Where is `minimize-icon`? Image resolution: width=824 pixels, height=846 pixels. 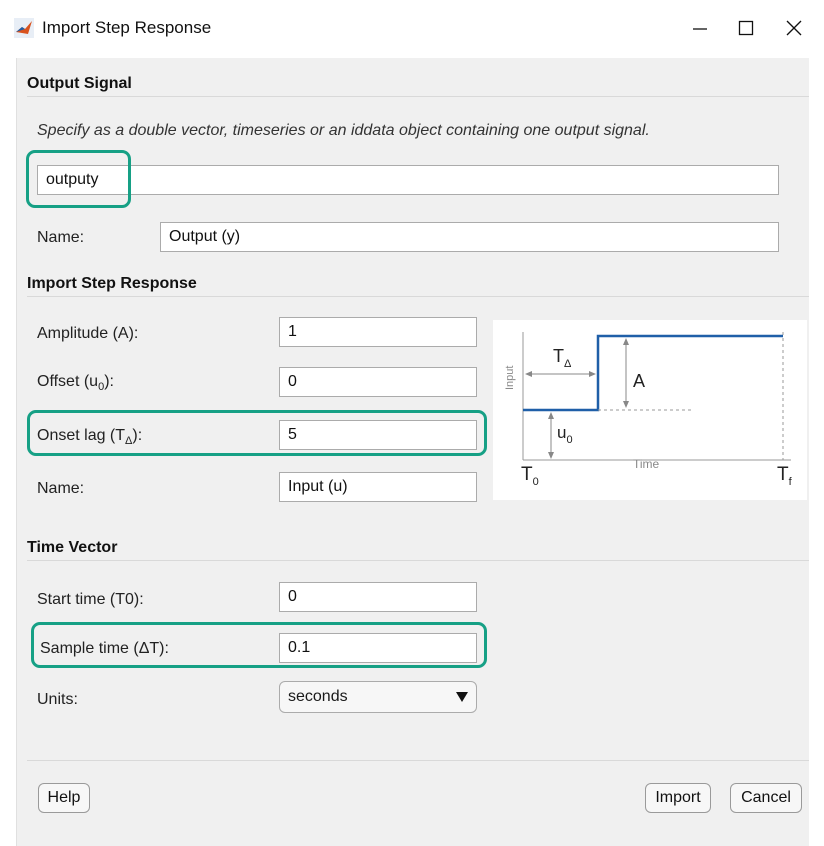 minimize-icon is located at coordinates (700, 29).